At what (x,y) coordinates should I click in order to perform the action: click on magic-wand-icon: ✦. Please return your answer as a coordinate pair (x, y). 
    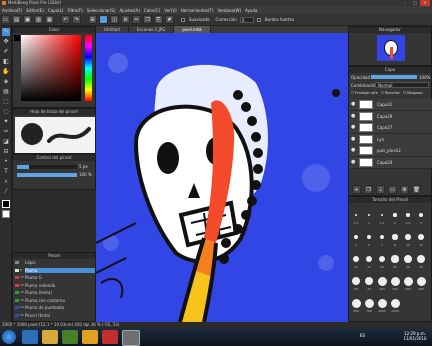
    Looking at the image, I should click on (6, 122).